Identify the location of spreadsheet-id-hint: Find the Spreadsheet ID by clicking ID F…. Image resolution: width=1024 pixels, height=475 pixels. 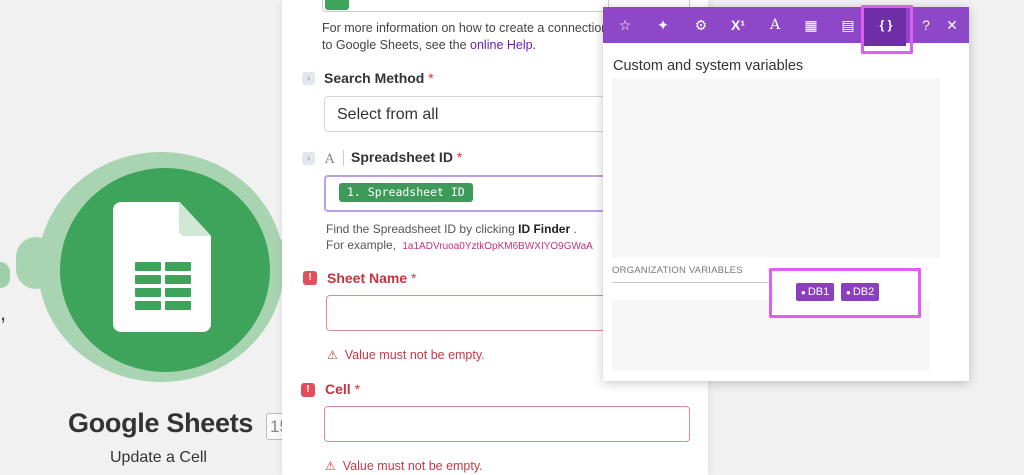
(451, 229).